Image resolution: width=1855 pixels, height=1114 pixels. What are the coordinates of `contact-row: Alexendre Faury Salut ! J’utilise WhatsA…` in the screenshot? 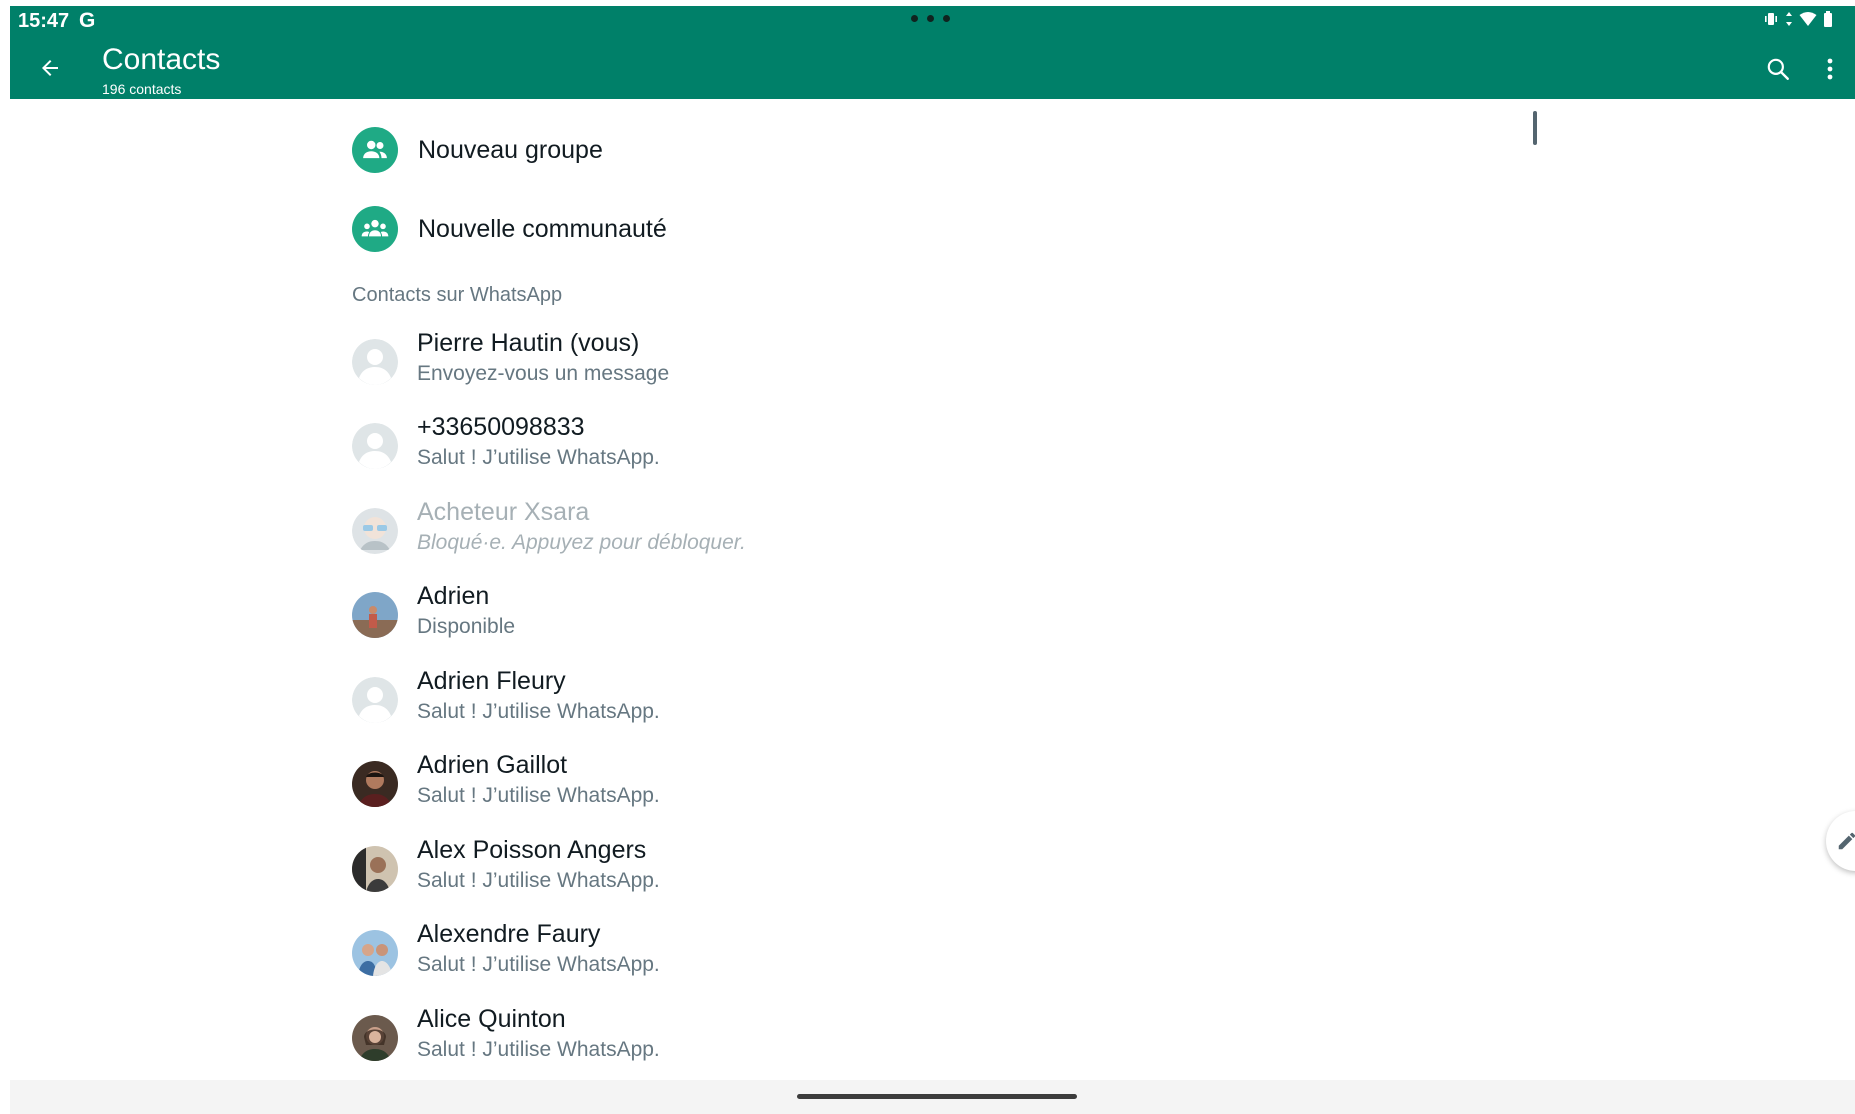 It's located at (802, 953).